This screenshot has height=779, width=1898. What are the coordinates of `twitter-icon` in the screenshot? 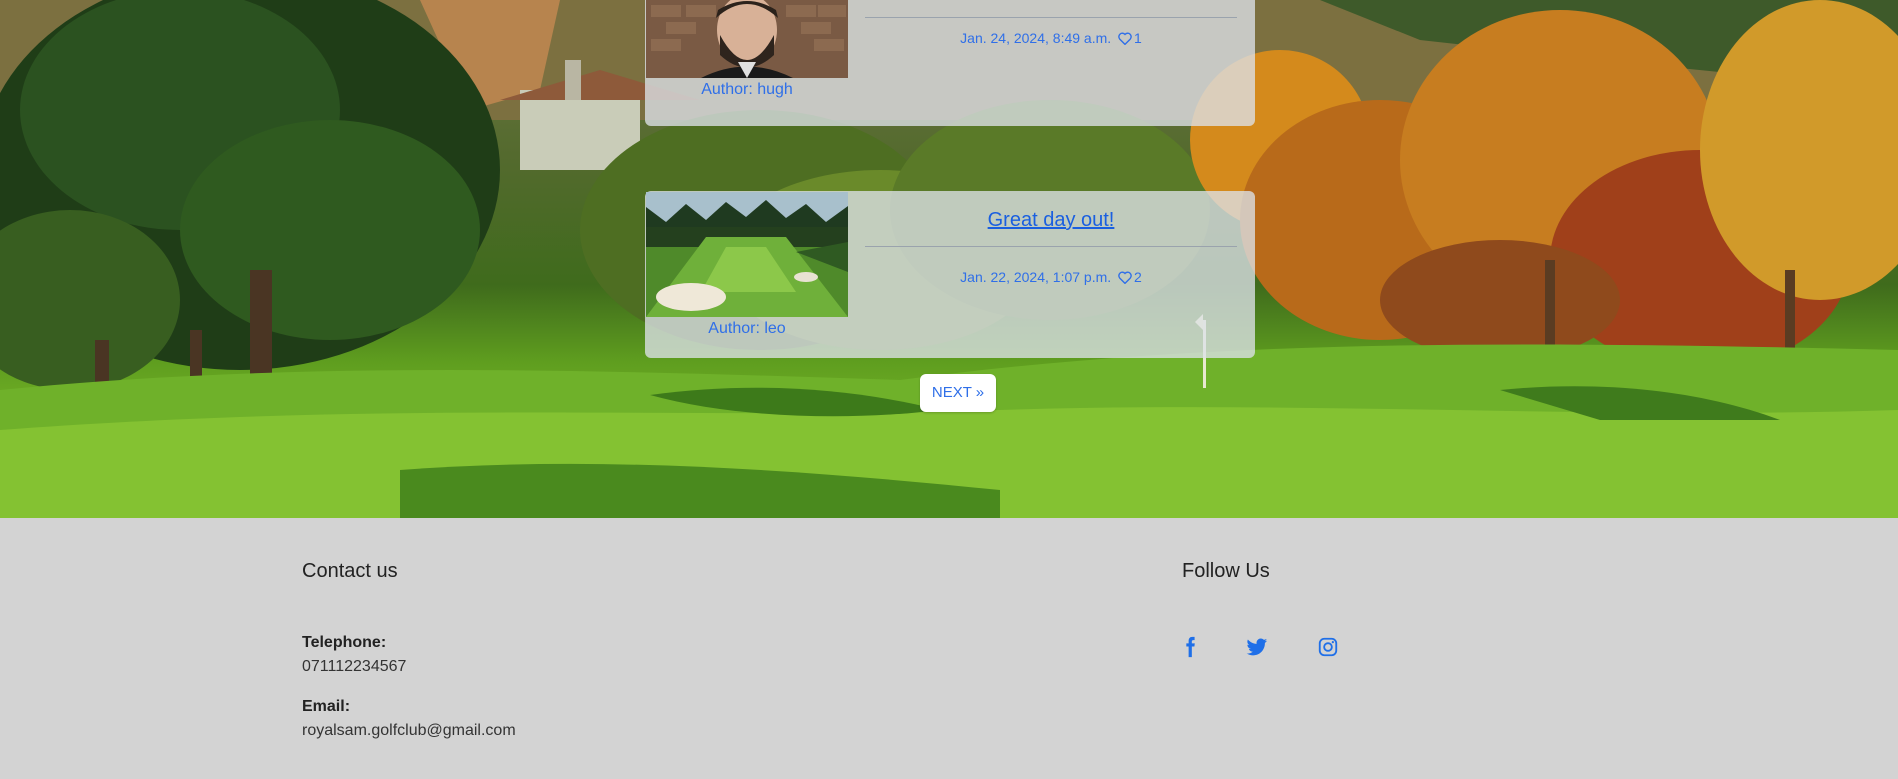 It's located at (1257, 647).